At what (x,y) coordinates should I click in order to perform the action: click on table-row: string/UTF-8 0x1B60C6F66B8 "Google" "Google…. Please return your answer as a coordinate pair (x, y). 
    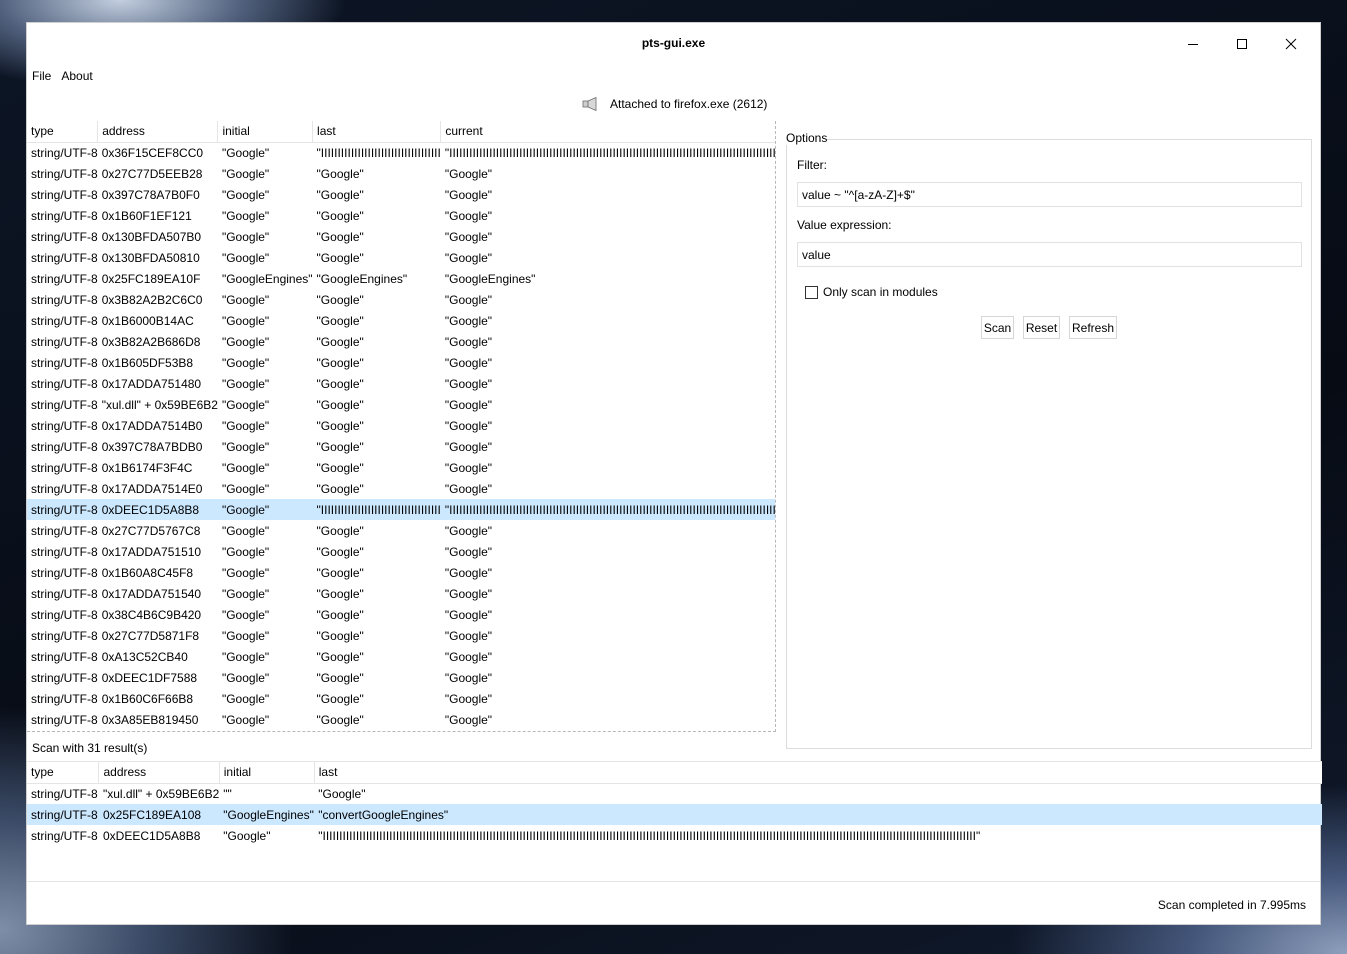
    Looking at the image, I should click on (401, 698).